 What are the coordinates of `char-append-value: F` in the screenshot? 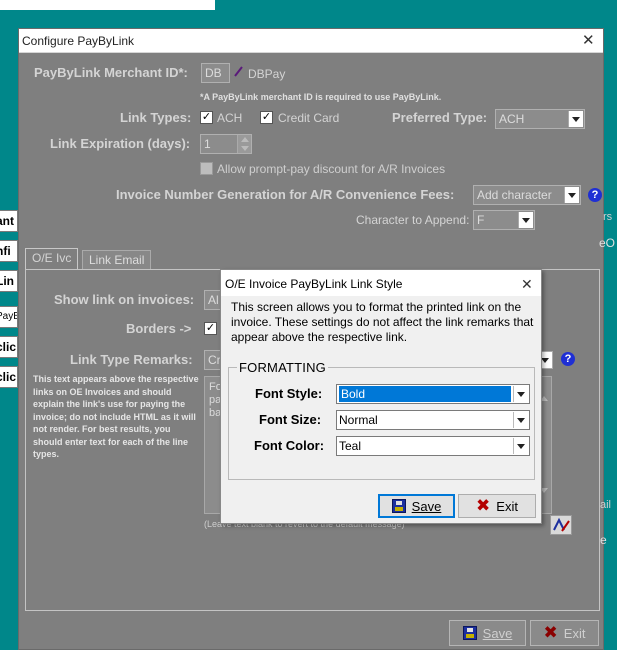 It's located at (481, 220).